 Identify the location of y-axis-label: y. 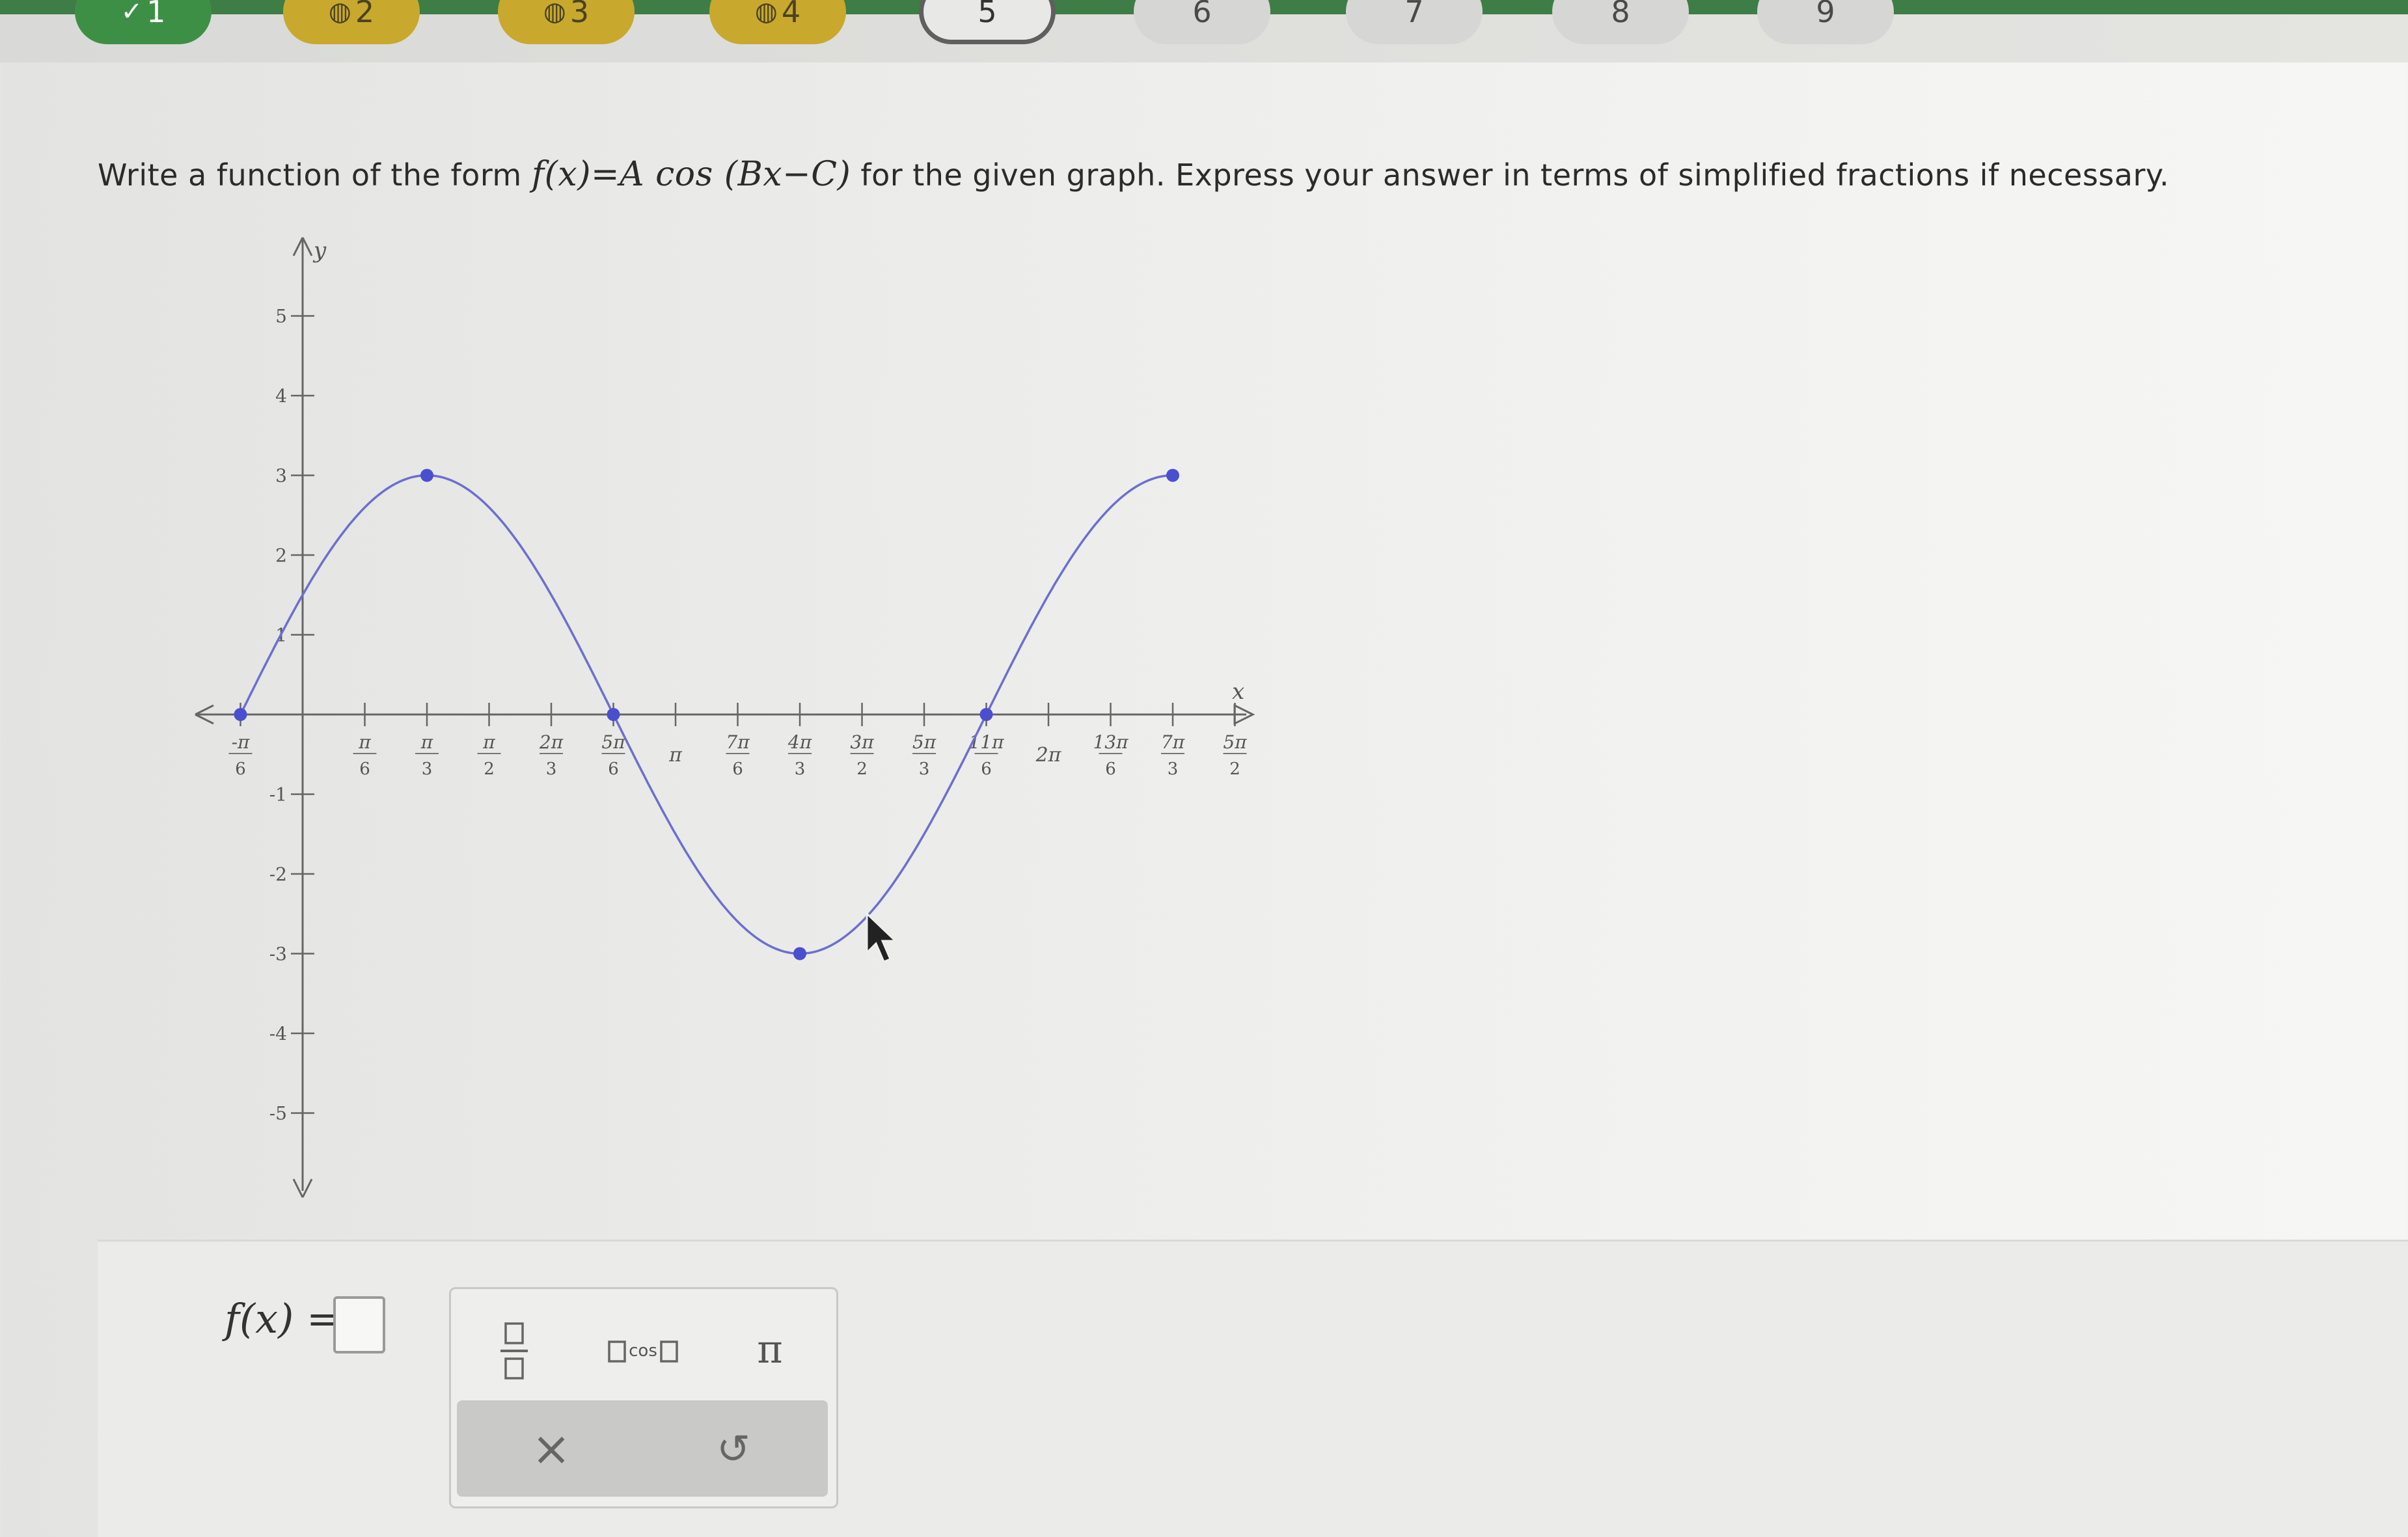
(319, 251).